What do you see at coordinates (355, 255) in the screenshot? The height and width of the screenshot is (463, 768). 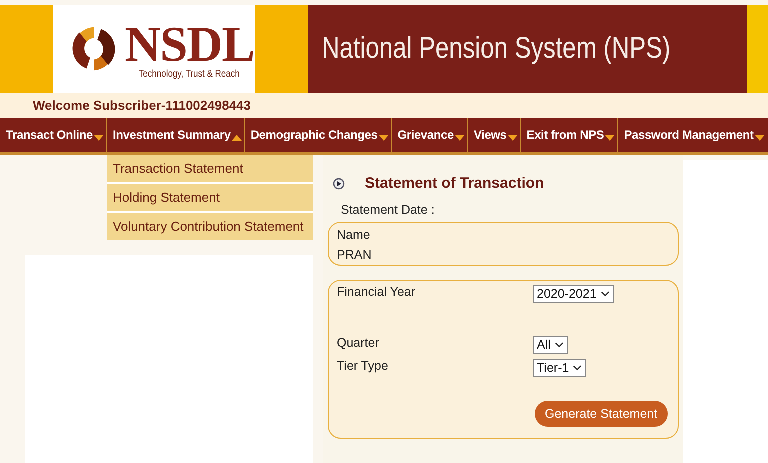 I see `info-label: PRAN` at bounding box center [355, 255].